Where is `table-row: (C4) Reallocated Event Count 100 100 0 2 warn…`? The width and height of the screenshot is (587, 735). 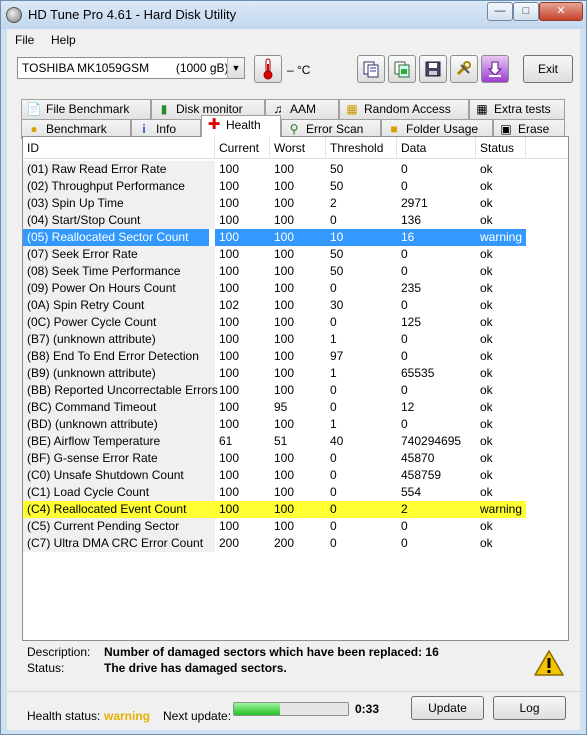
table-row: (C4) Reallocated Event Count 100 100 0 2 warn… is located at coordinates (295, 509).